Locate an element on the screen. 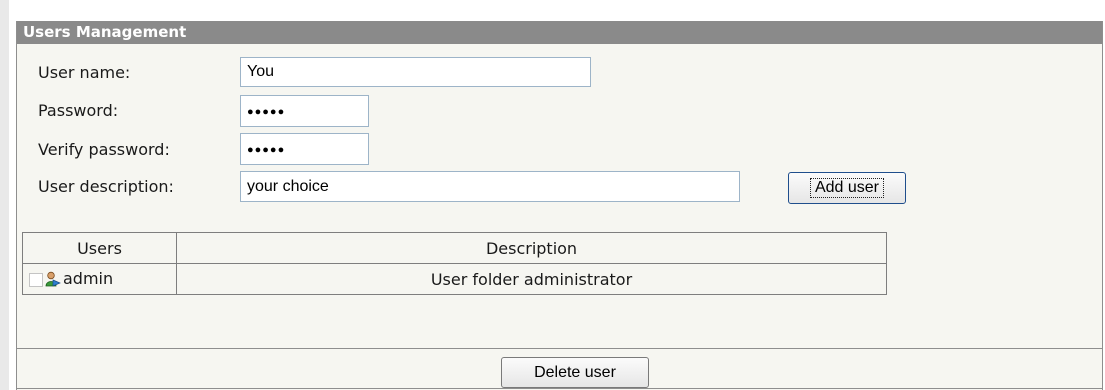 The height and width of the screenshot is (390, 1105). user-description-label: User description: is located at coordinates (106, 186).